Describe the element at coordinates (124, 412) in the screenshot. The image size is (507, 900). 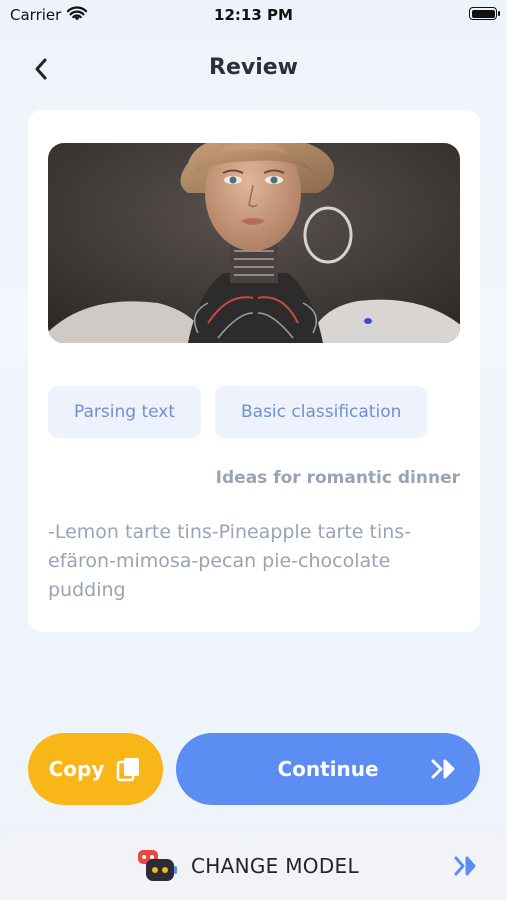
I see `chip-parsing-text: Parsing text` at that location.